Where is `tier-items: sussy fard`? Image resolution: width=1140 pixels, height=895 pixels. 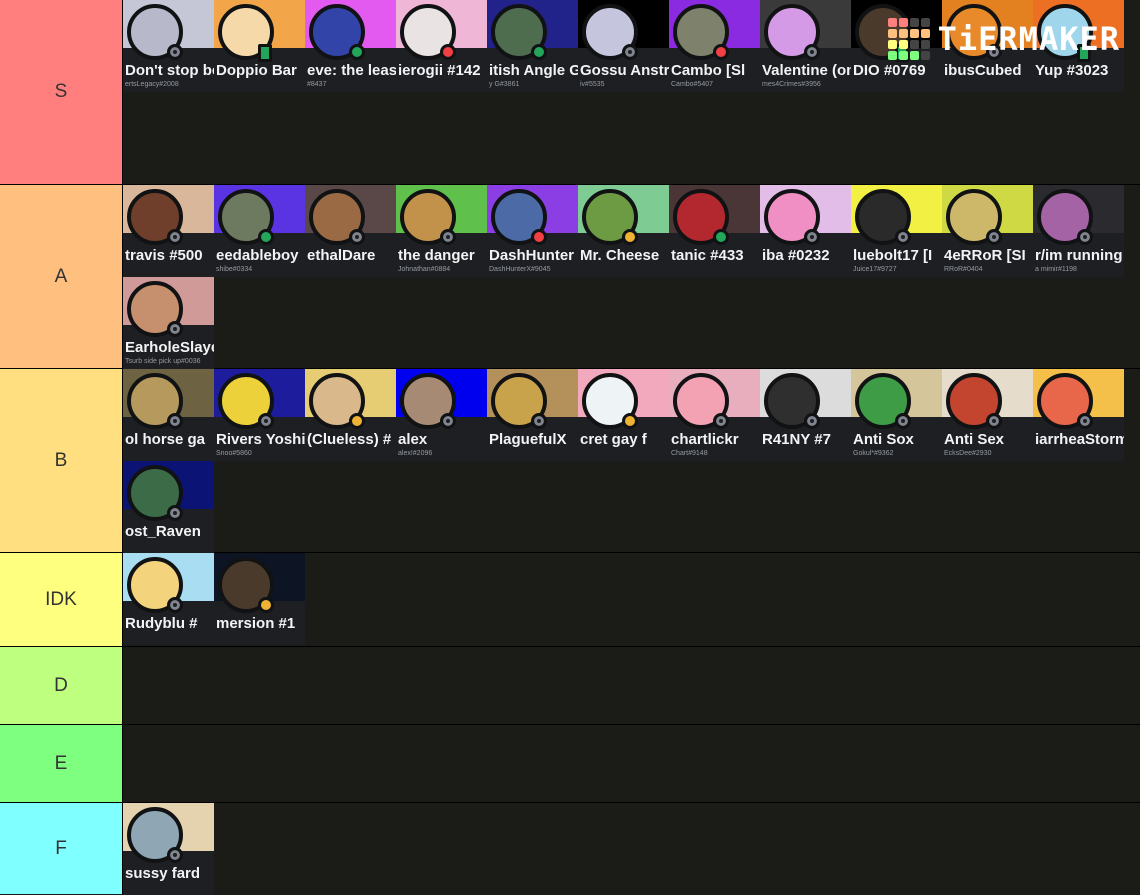 tier-items: sussy fard is located at coordinates (631, 849).